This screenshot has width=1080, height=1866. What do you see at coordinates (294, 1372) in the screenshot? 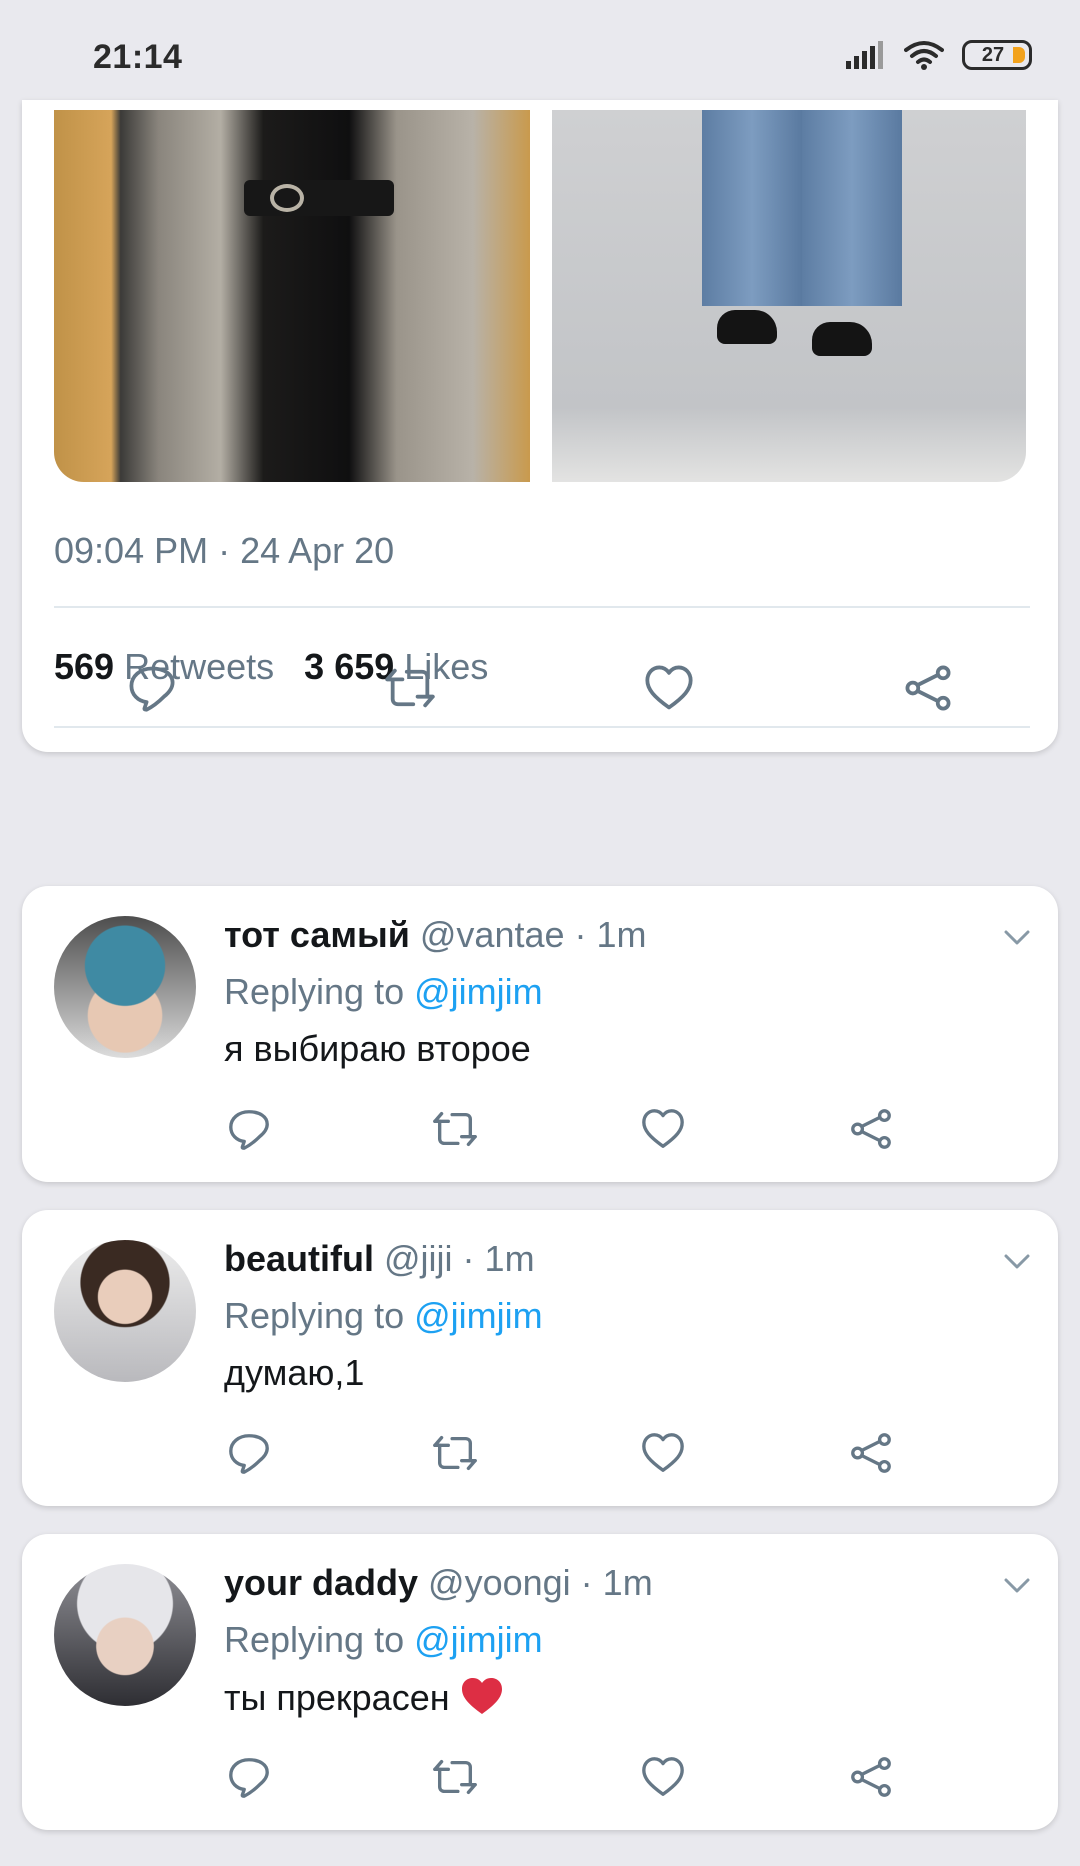
I see `reply-text: думаю,1` at bounding box center [294, 1372].